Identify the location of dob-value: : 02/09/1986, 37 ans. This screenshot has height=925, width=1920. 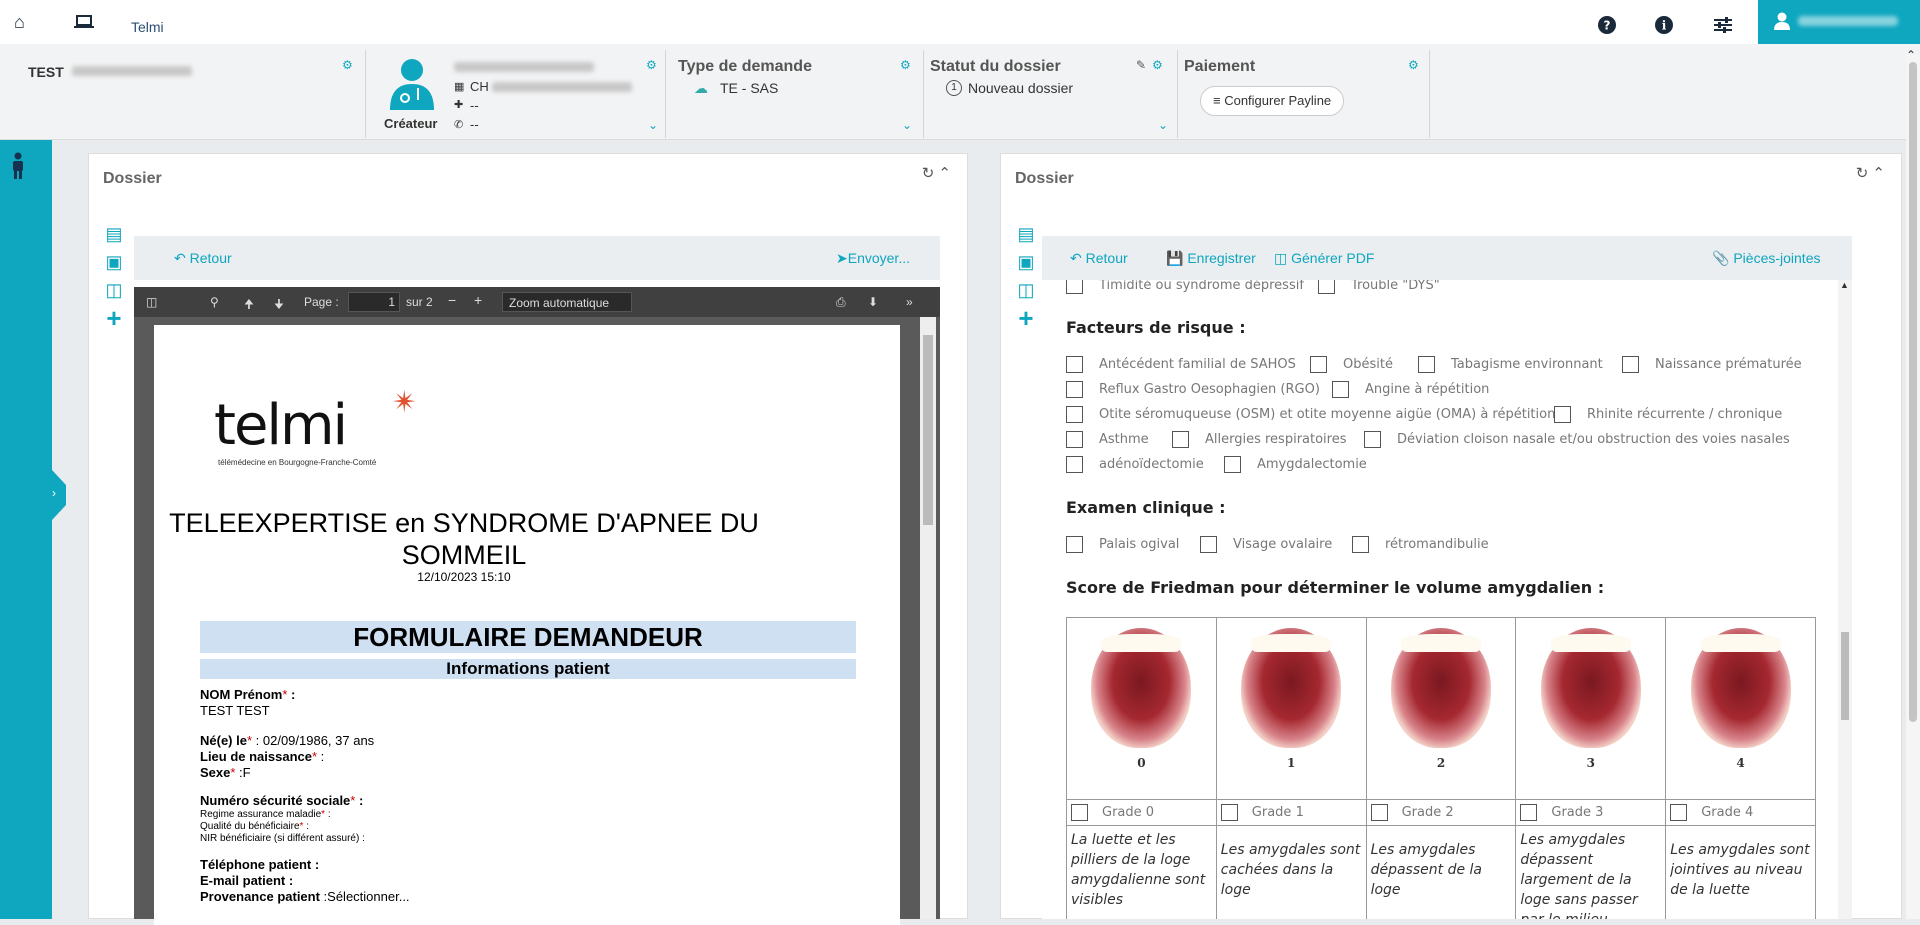
(313, 740).